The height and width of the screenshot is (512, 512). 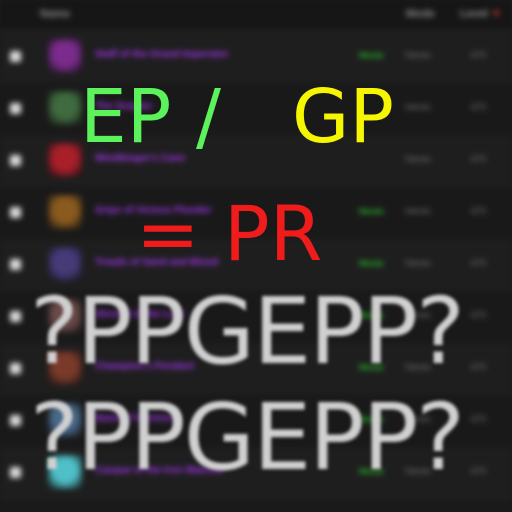 What do you see at coordinates (343, 117) in the screenshot?
I see `overlay-gp: GP` at bounding box center [343, 117].